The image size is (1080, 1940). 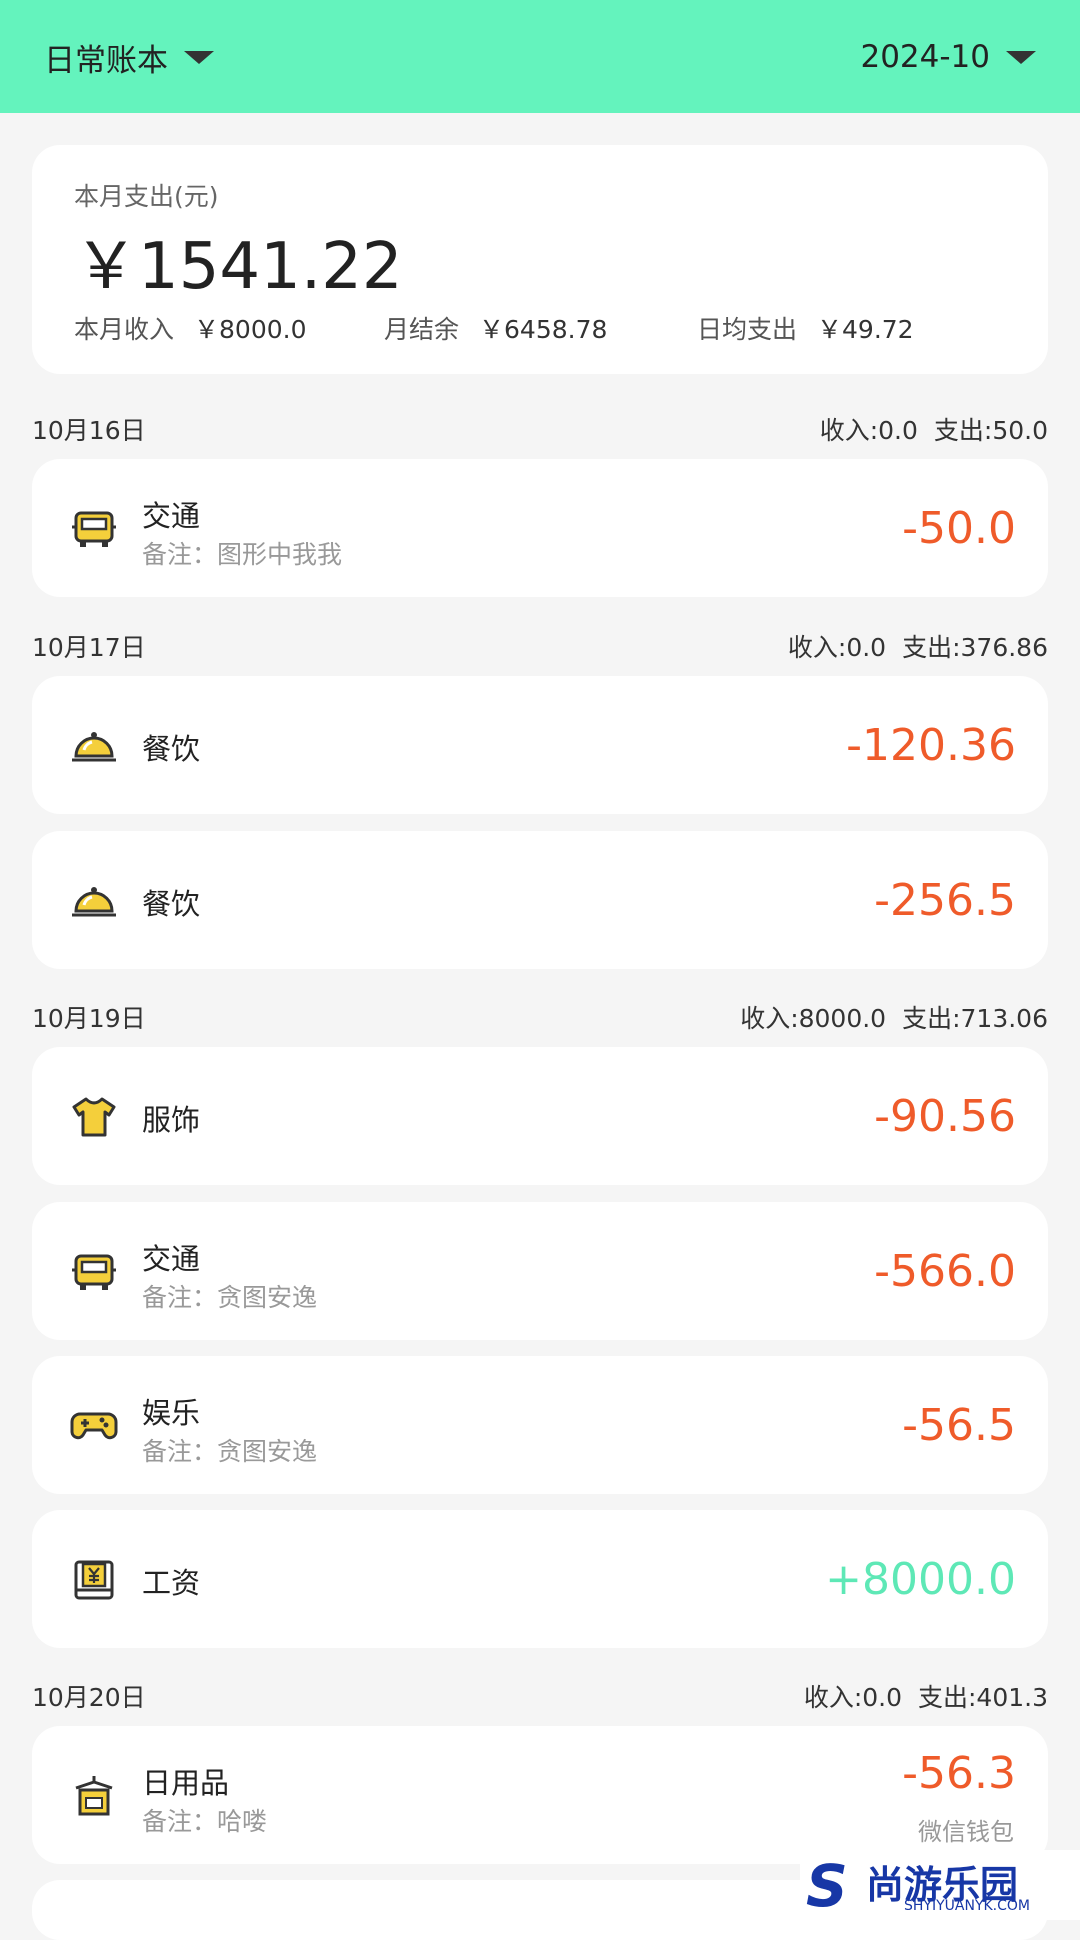 What do you see at coordinates (540, 1425) in the screenshot?
I see `transaction-row: 娱乐 备注：贪图安逸 -56.5` at bounding box center [540, 1425].